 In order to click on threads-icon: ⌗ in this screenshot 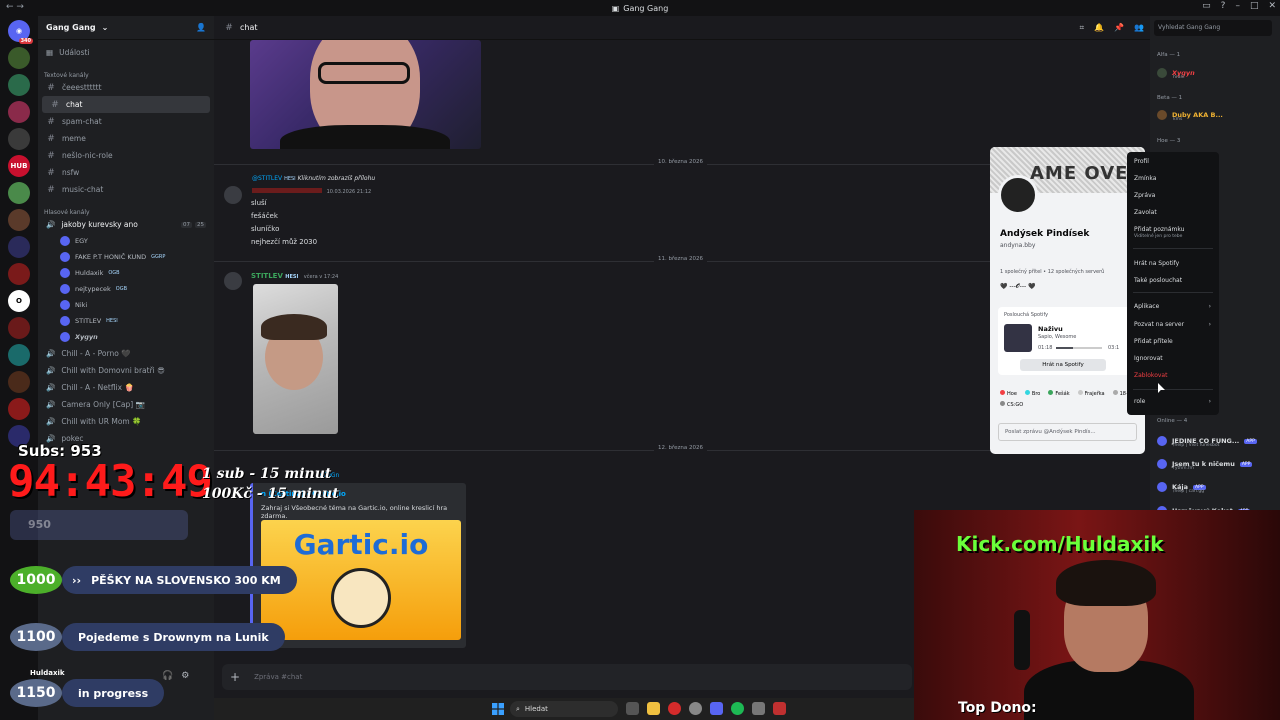, I will do `click(1082, 28)`.